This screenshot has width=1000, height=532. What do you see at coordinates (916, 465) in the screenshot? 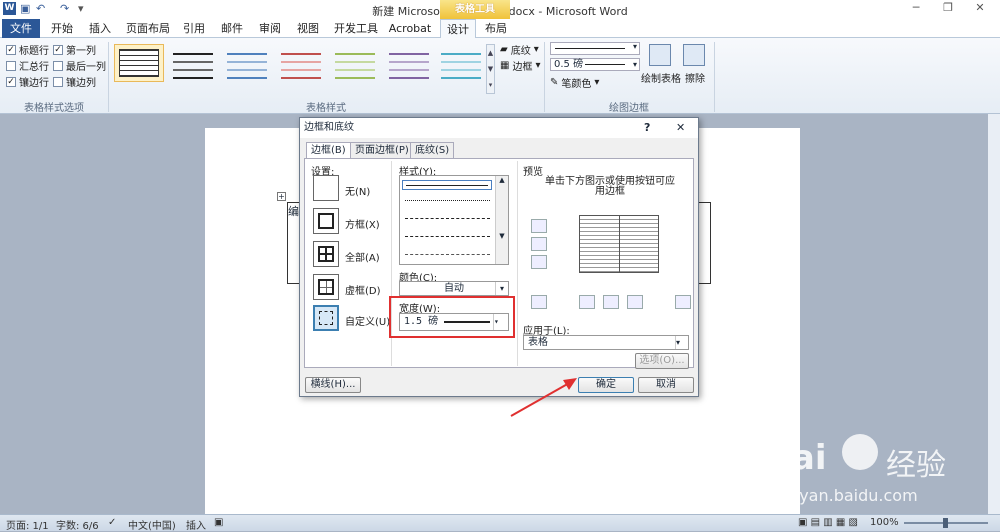
I see `watermark-brand2: 经验` at bounding box center [916, 465].